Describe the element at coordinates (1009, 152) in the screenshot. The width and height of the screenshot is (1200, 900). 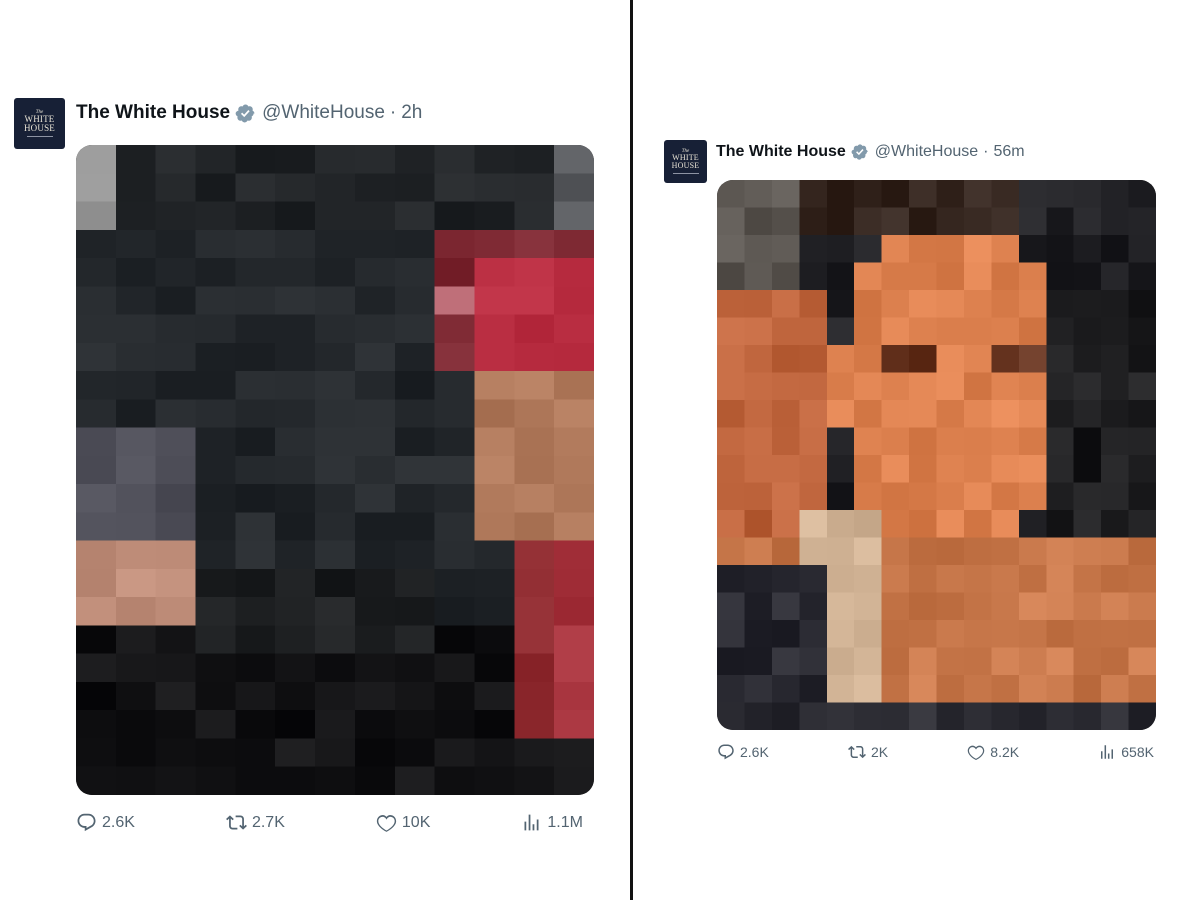
I see `timestamp: 56m` at that location.